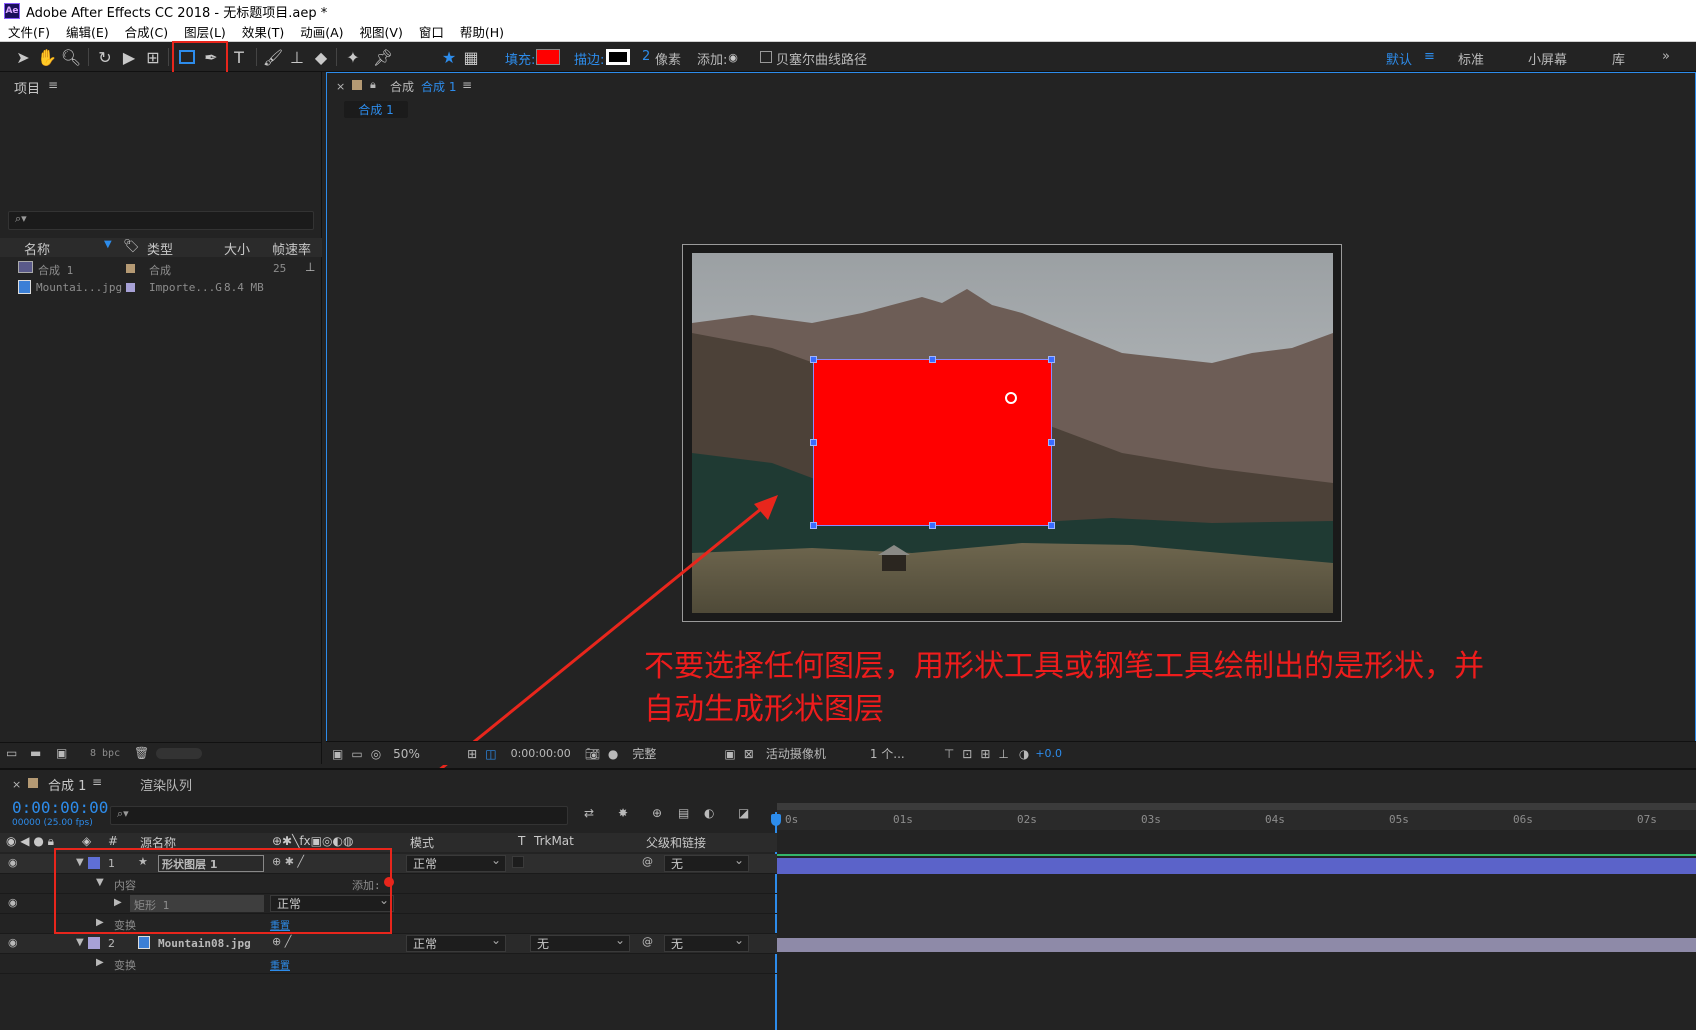 The image size is (1696, 1030). I want to click on col-fps: 帧速率, so click(291, 248).